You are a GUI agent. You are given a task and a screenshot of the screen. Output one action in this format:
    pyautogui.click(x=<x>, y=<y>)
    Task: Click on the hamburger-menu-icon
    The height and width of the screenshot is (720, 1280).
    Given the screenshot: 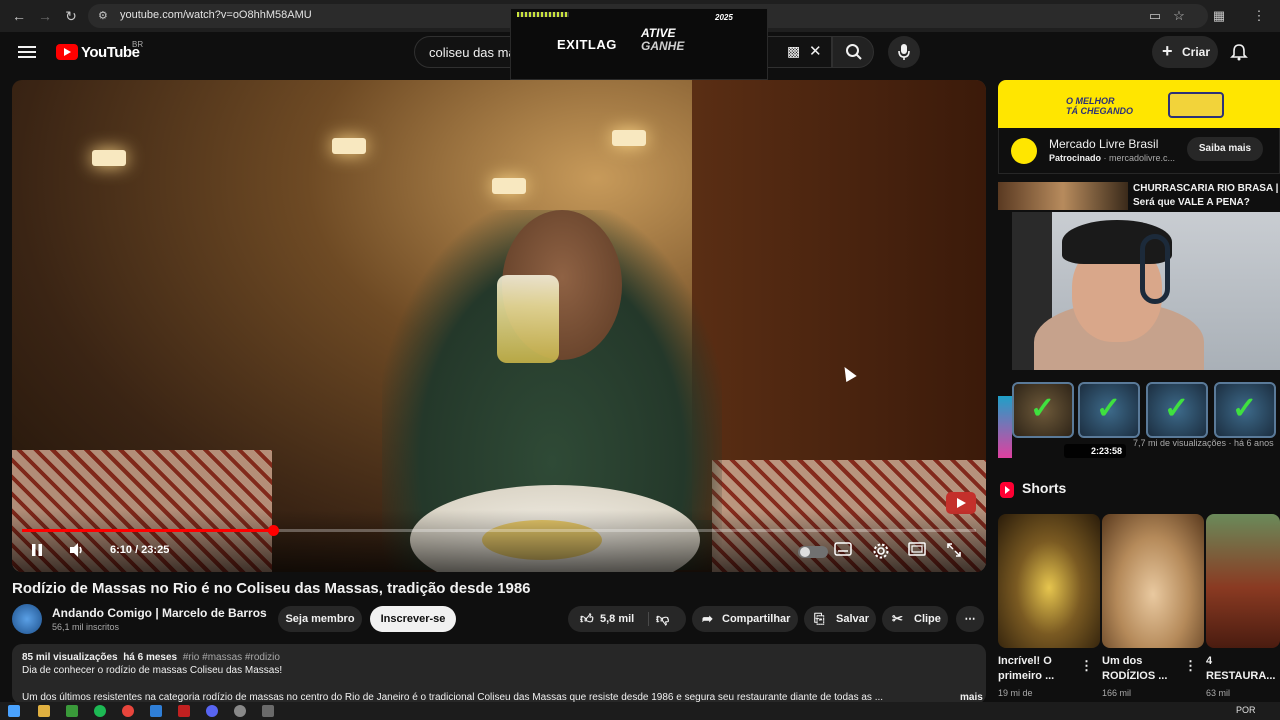 What is the action you would take?
    pyautogui.click(x=27, y=52)
    